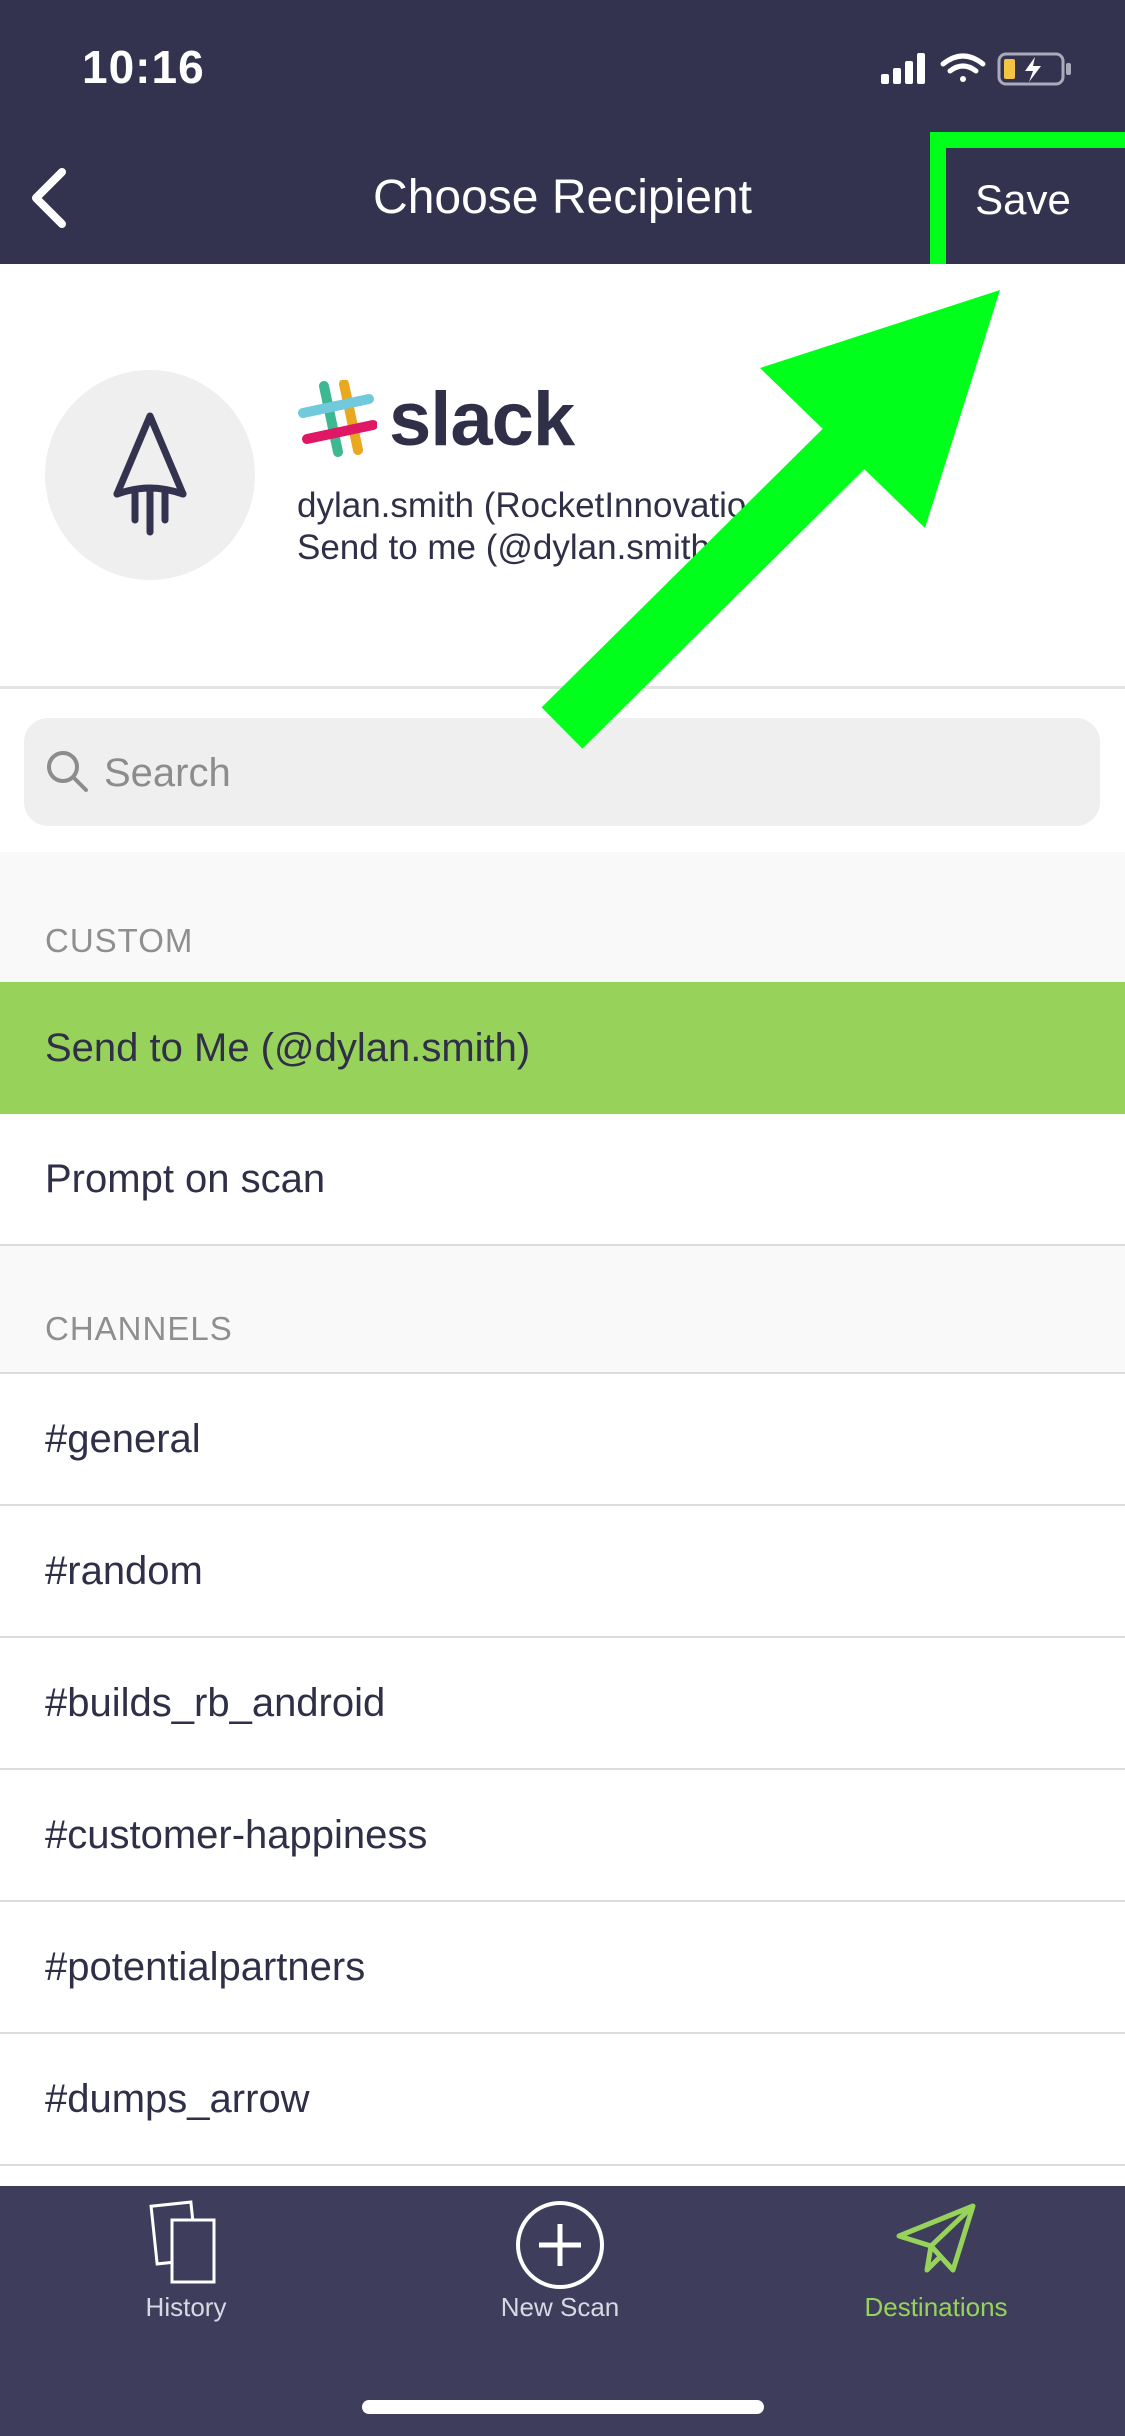  Describe the element at coordinates (562, 1836) in the screenshot. I see `channel-item-customer-happiness: #customer-happiness` at that location.